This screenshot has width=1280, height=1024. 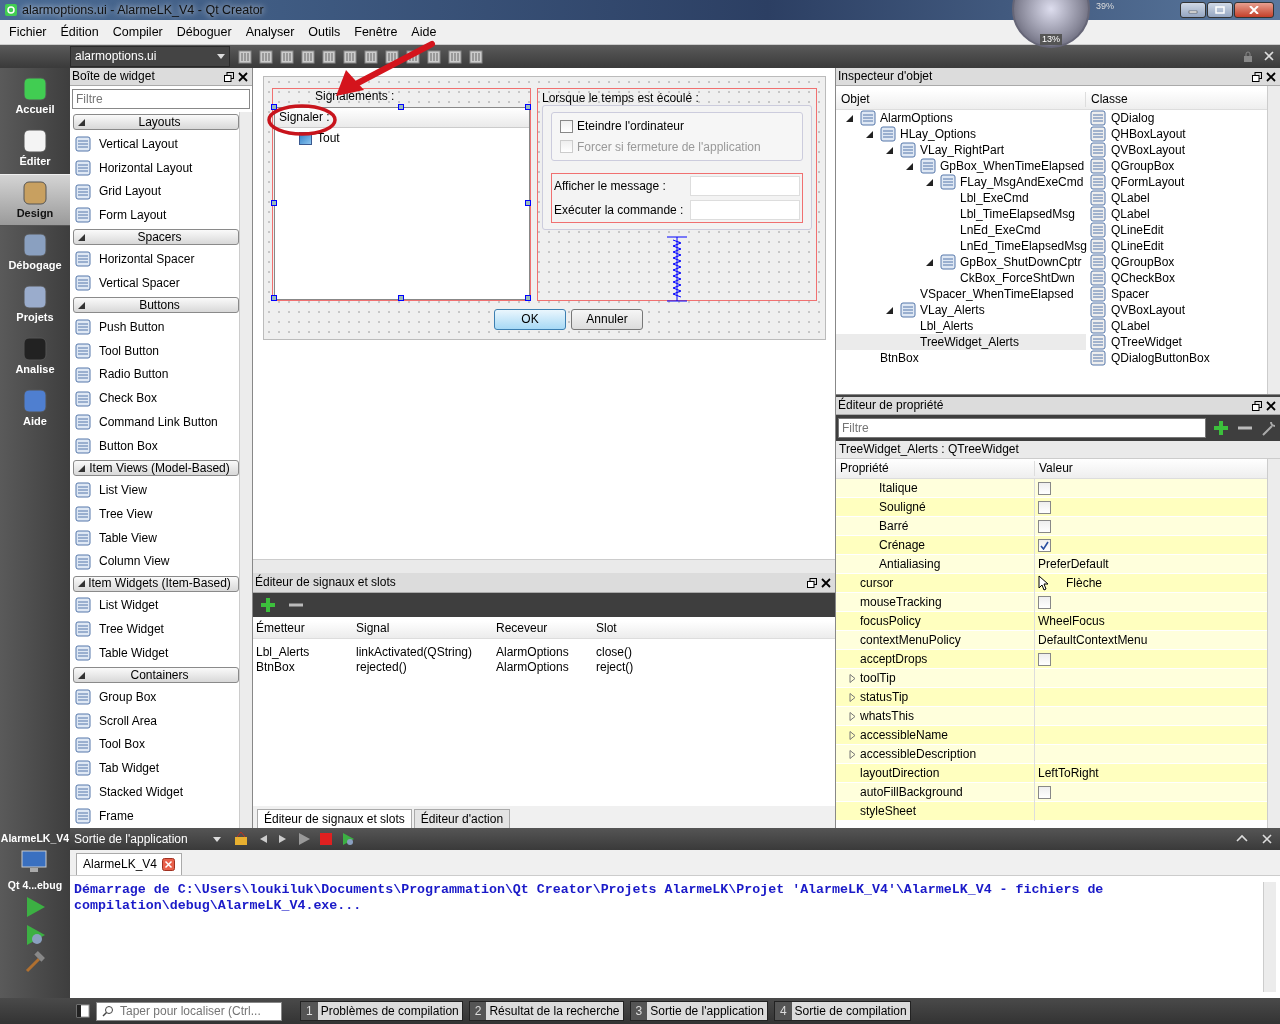 What do you see at coordinates (1242, 838) in the screenshot?
I see `collapse-icon` at bounding box center [1242, 838].